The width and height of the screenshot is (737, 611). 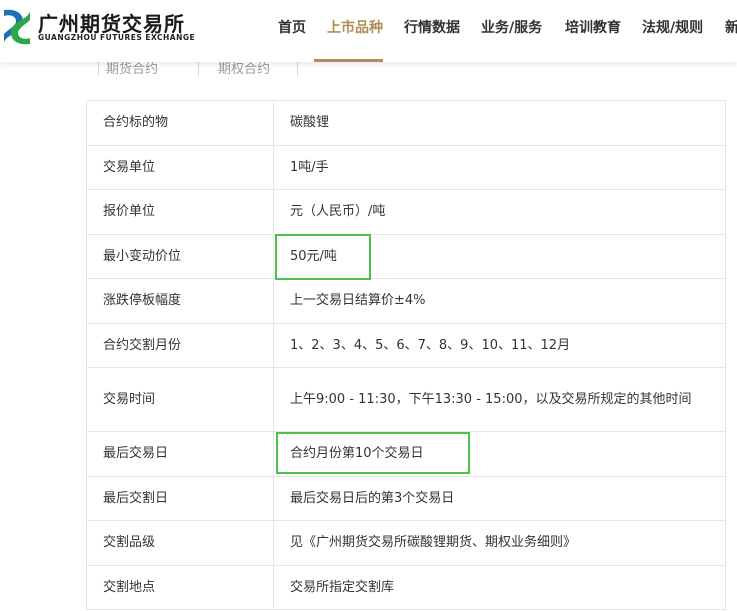 What do you see at coordinates (432, 27) in the screenshot?
I see `nav-item-market-data: 行情数据` at bounding box center [432, 27].